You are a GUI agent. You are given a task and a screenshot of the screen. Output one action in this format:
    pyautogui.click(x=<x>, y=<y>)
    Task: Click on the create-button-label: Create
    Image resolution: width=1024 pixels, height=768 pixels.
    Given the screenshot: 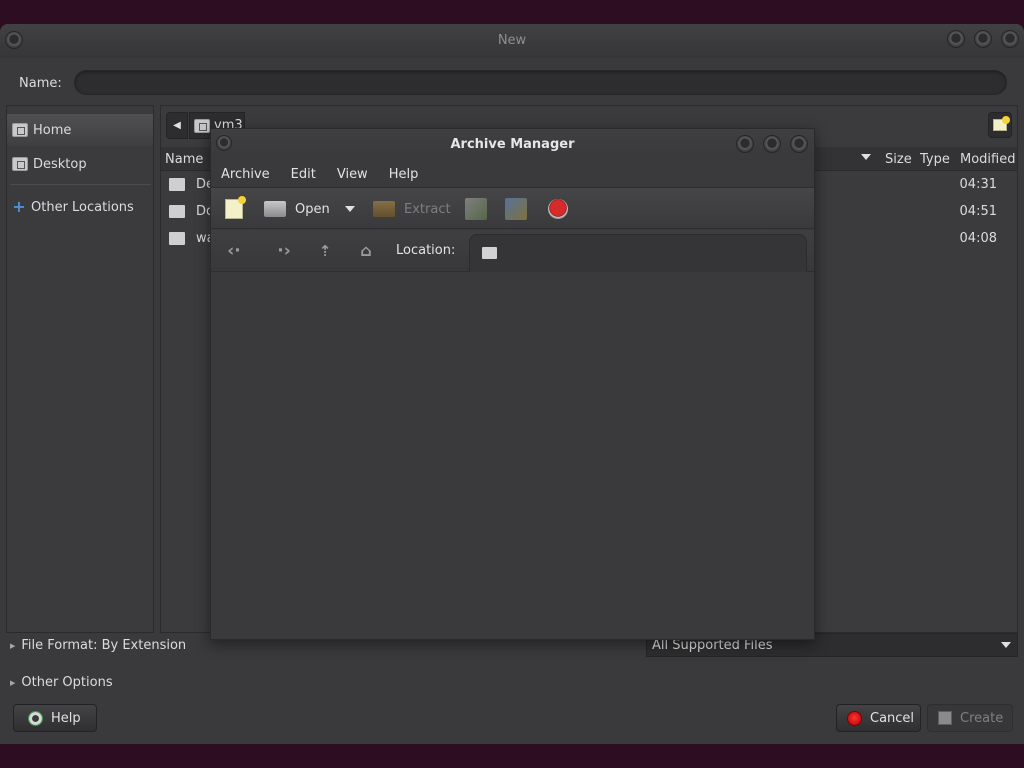 What is the action you would take?
    pyautogui.click(x=982, y=718)
    